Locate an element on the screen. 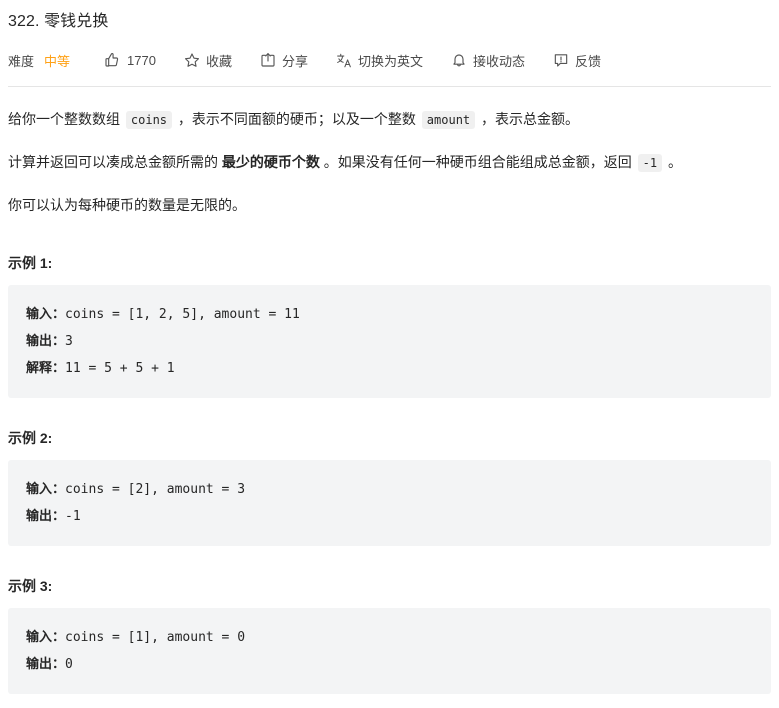  problem-toolbar: 难度 中等 1770 收藏 分享 切换为英文 接收动态 反馈 is located at coordinates (389, 60).